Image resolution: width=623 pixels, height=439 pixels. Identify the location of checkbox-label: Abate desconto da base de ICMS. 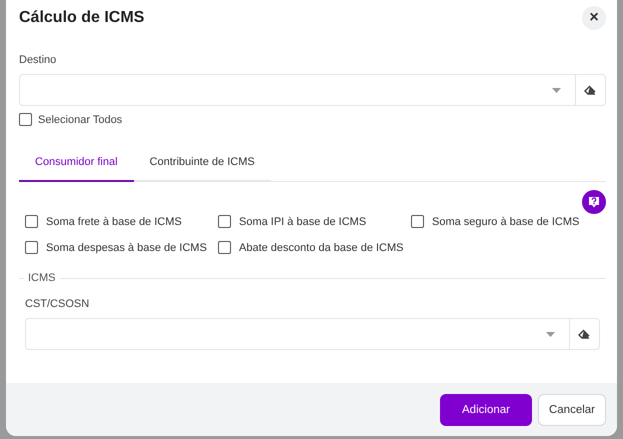
(321, 248).